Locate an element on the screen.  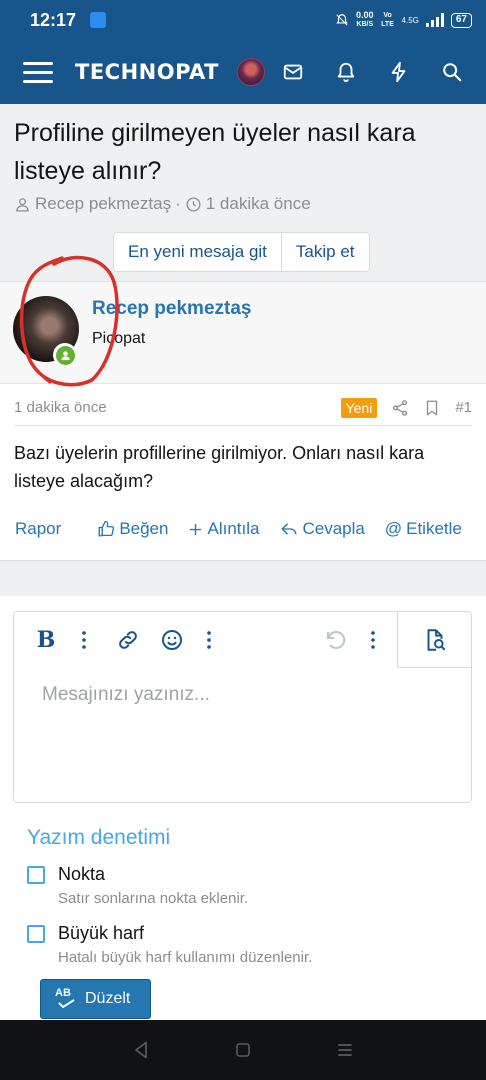
preview-button is located at coordinates (434, 640).